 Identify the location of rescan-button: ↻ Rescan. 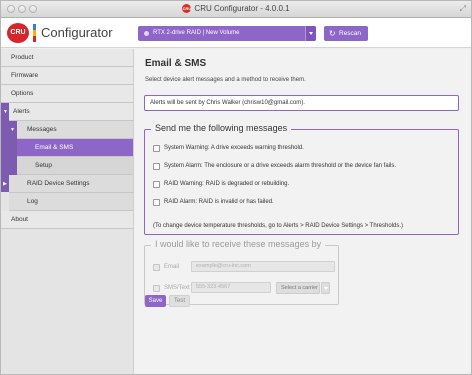
(346, 33).